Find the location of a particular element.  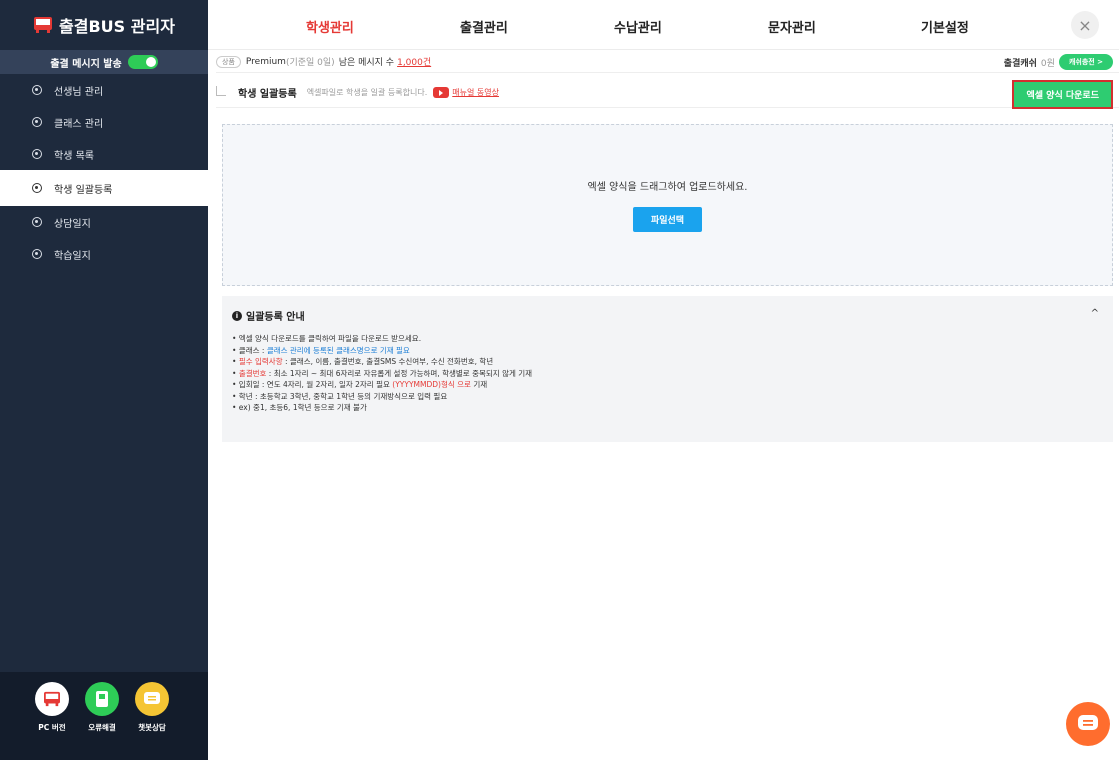

dropzone-text: 엑셀 양식을 드래그하여 업로드하세요. is located at coordinates (667, 187).